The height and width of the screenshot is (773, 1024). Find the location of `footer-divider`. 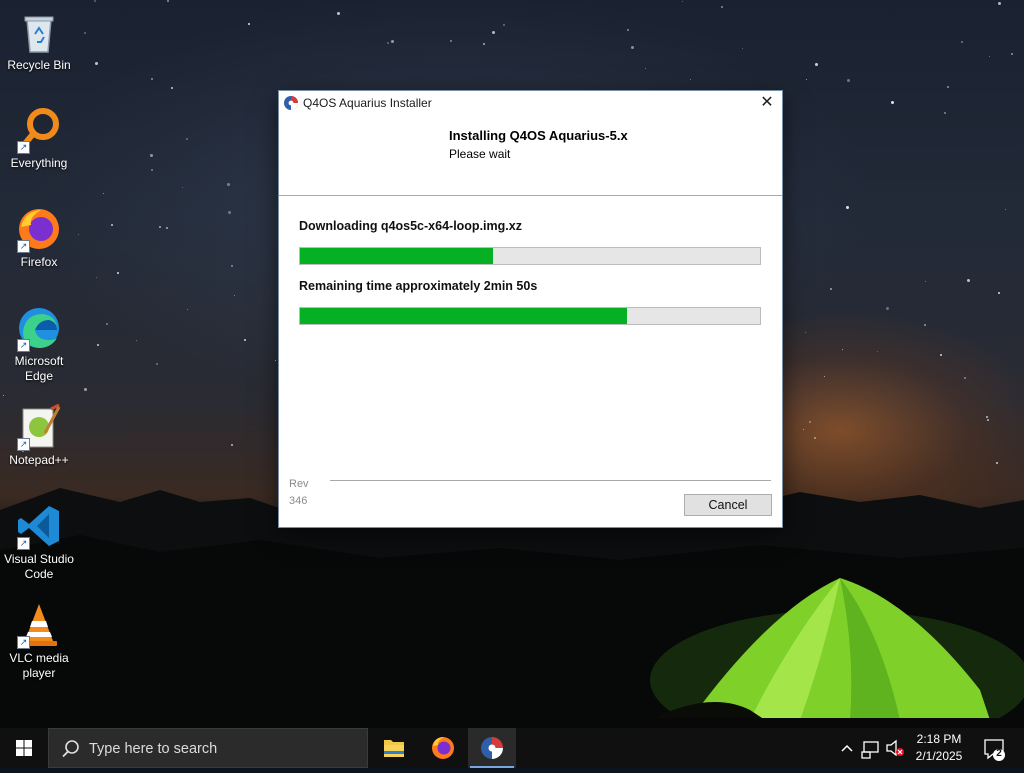

footer-divider is located at coordinates (550, 480).